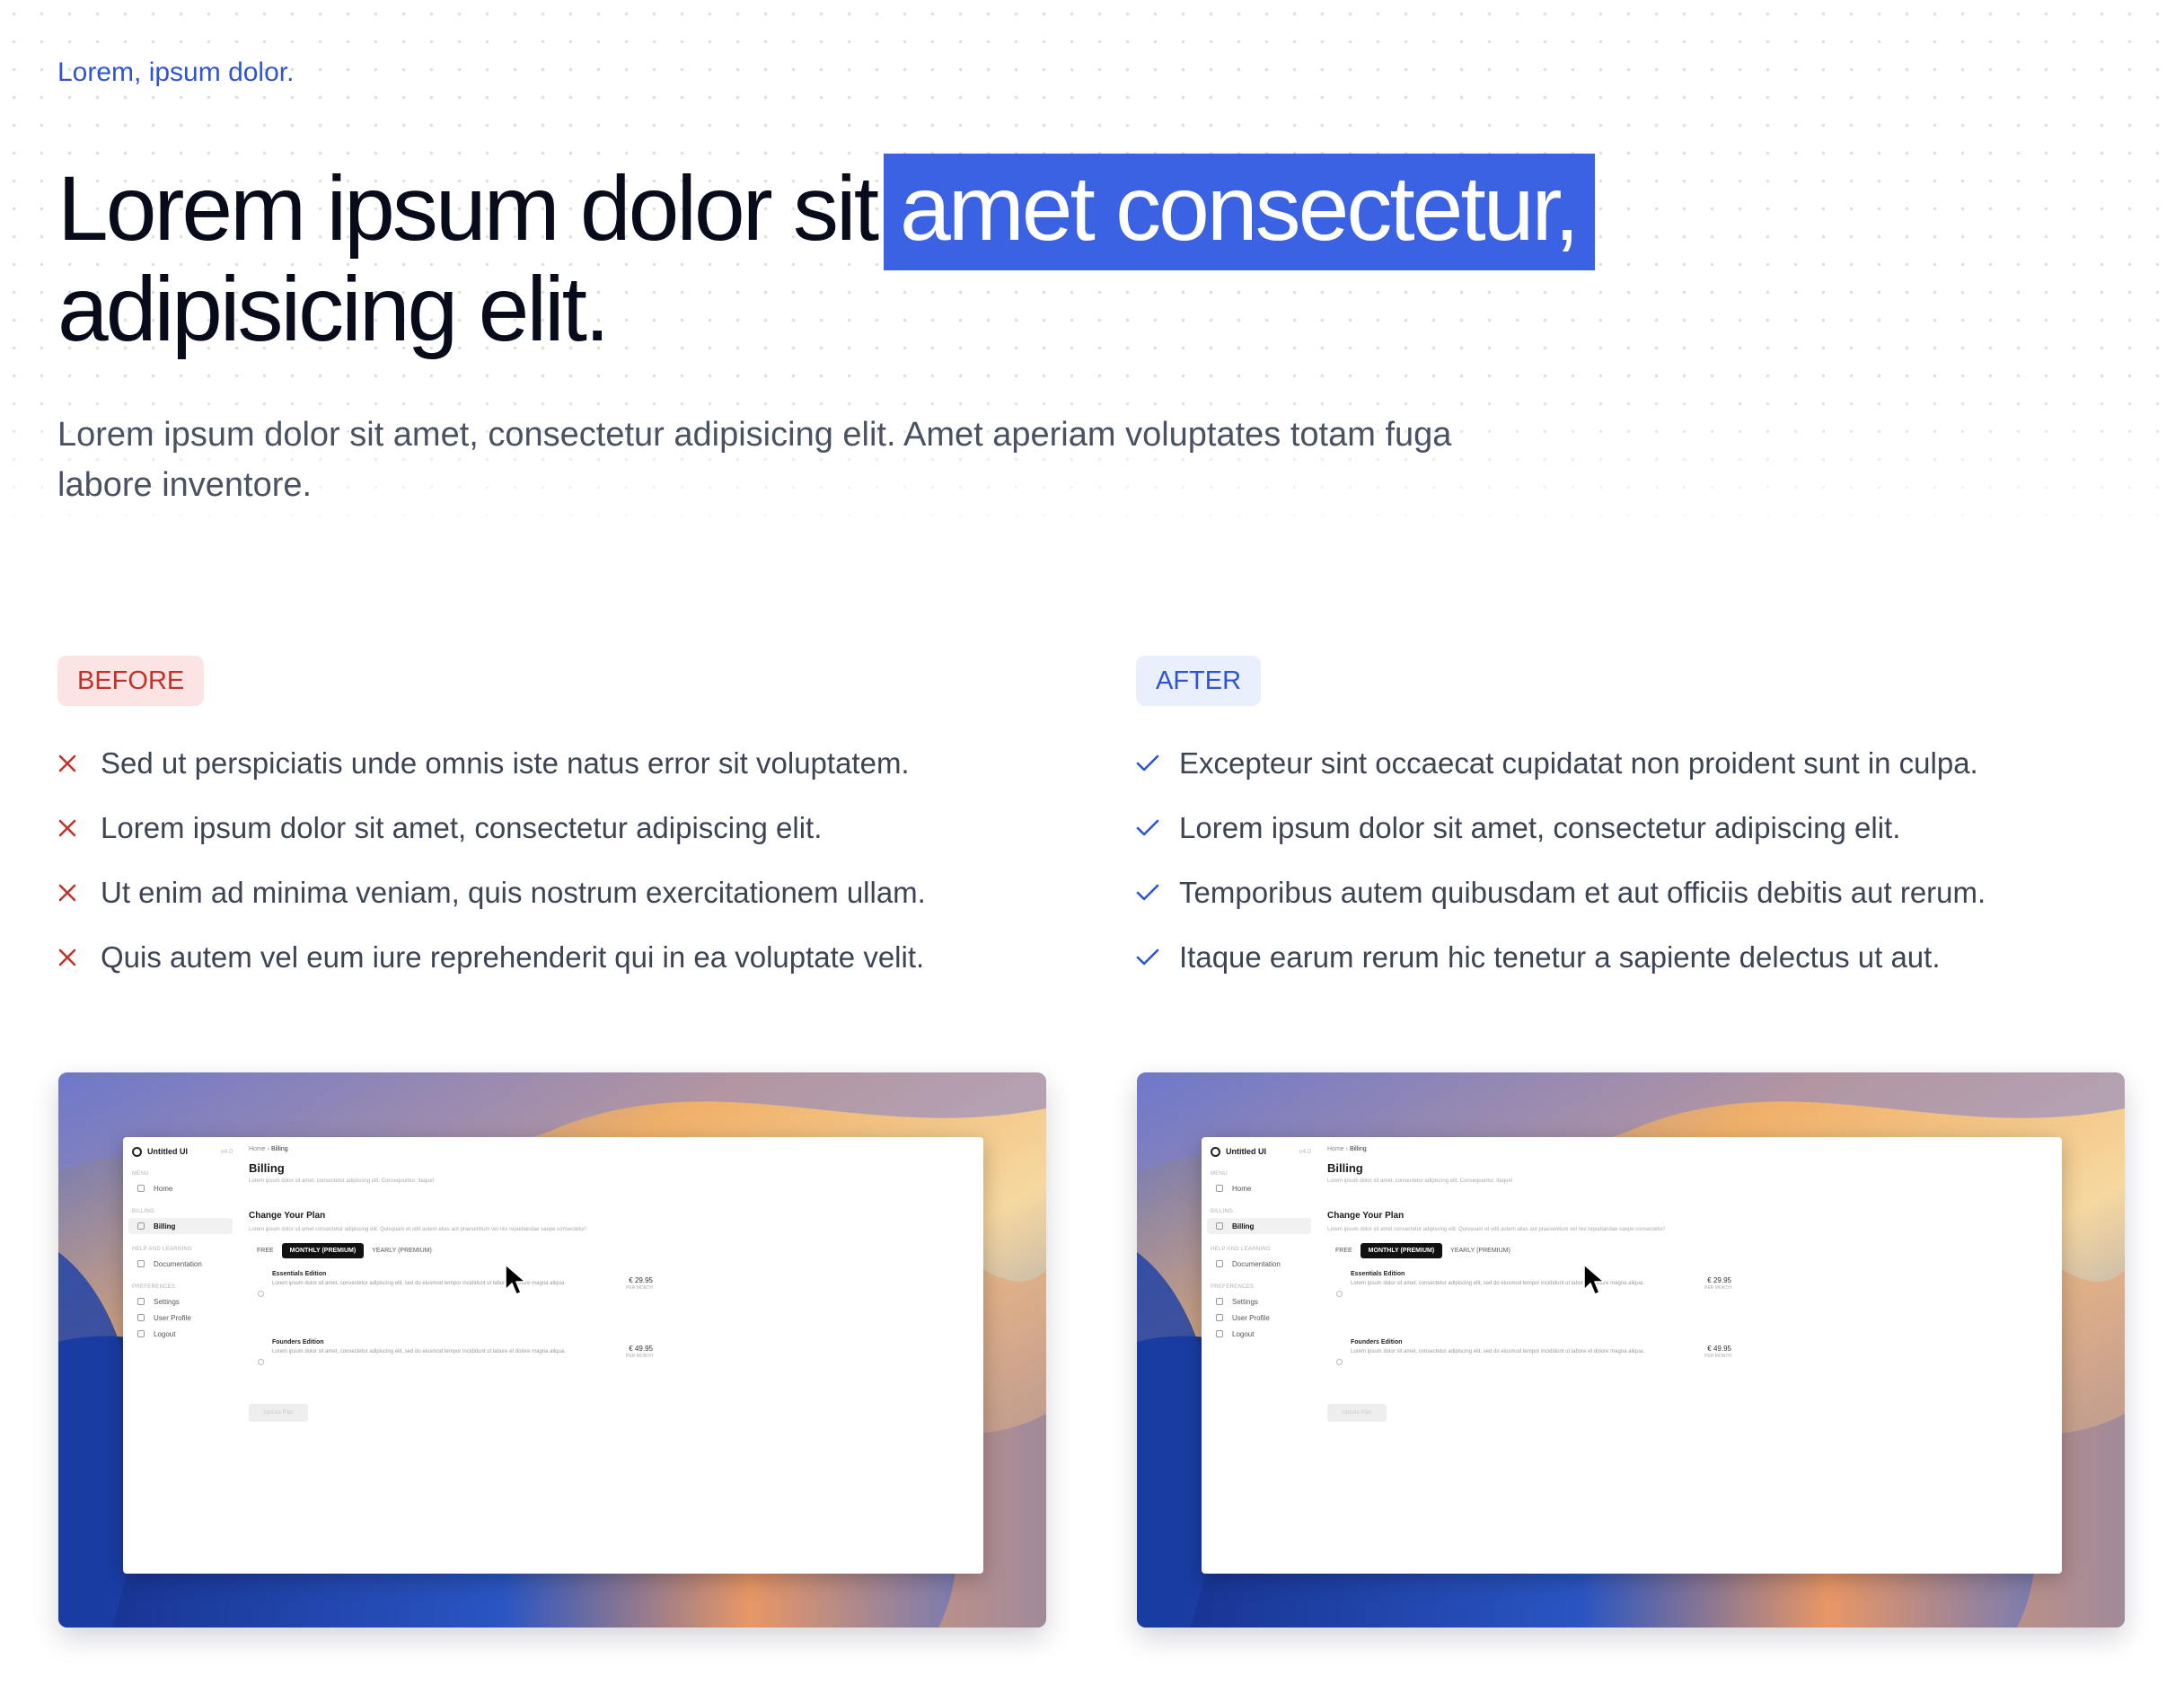 This screenshot has width=2184, height=1685. Describe the element at coordinates (287, 1216) in the screenshot. I see `section-title: Change Your Plan` at that location.